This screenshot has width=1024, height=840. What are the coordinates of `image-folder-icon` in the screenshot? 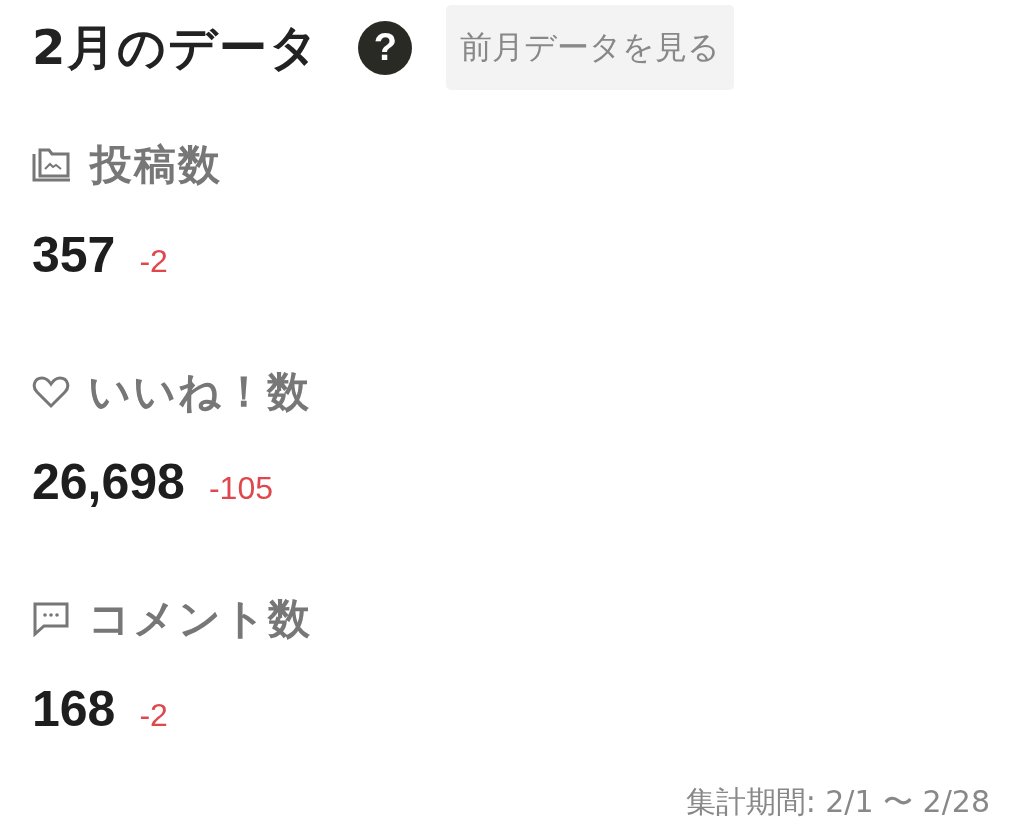 It's located at (52, 165).